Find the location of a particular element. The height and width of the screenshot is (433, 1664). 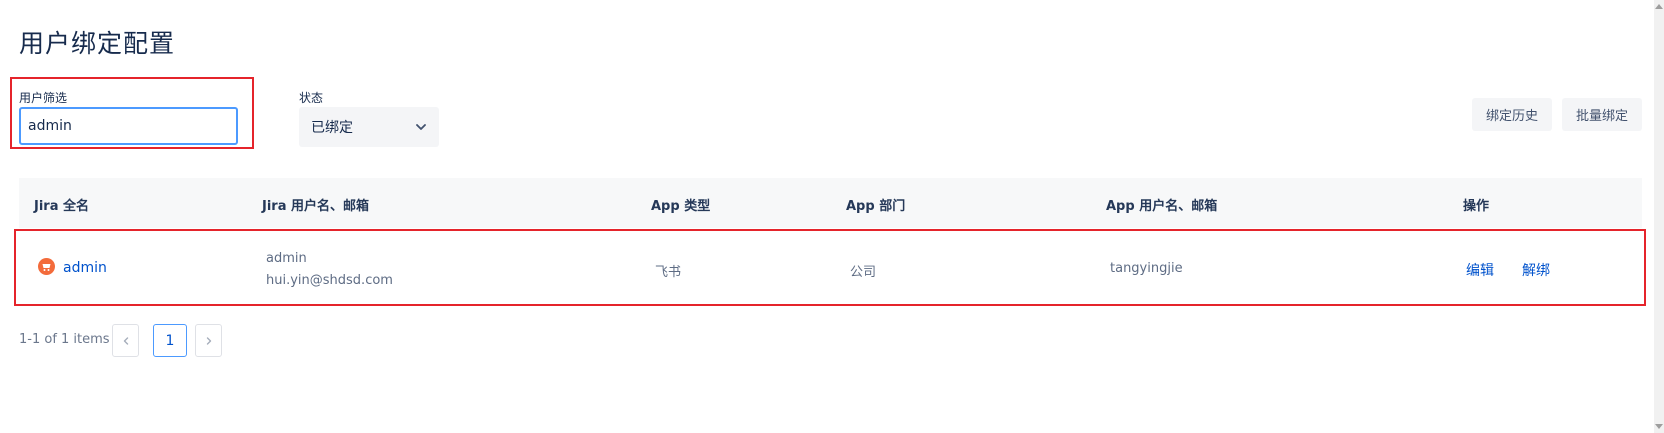

batch-bind-button: 批量绑定 is located at coordinates (1602, 114).